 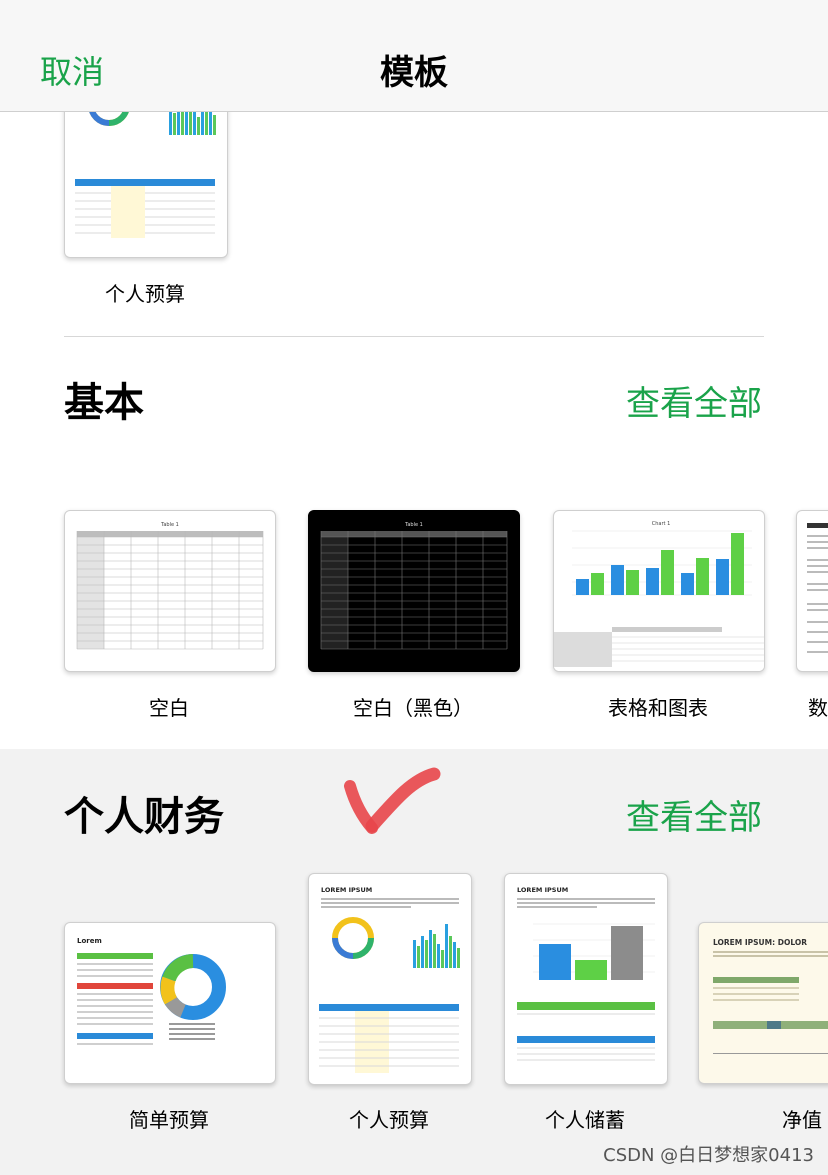 I want to click on svg-text: Chart 1, so click(x=661, y=524).